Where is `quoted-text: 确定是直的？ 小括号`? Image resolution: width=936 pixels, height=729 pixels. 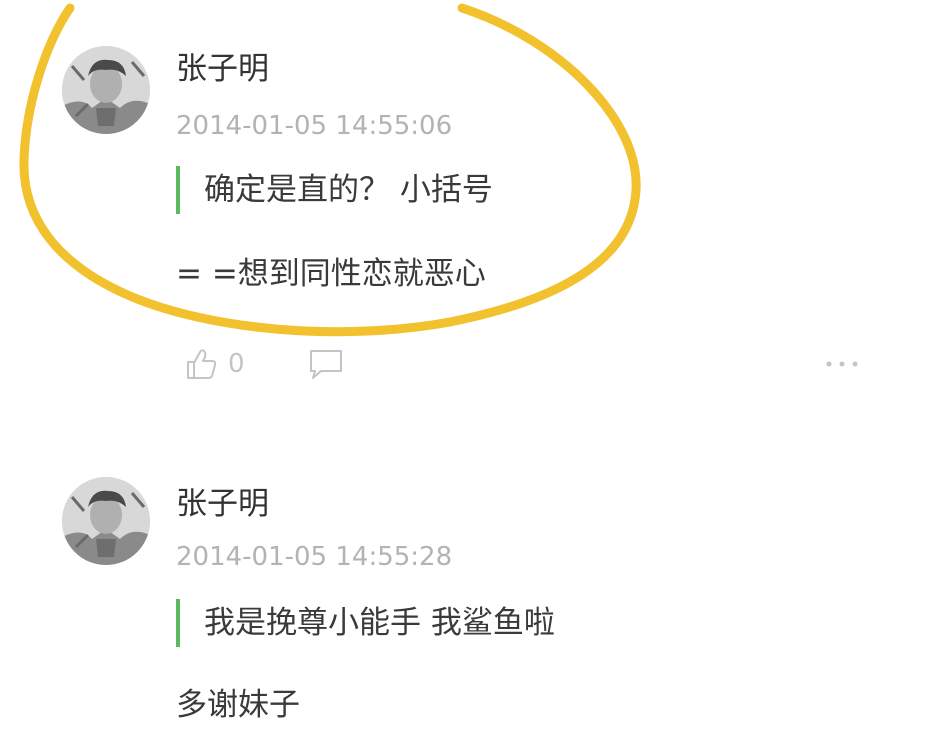
quoted-text: 确定是直的？ 小括号 is located at coordinates (348, 190).